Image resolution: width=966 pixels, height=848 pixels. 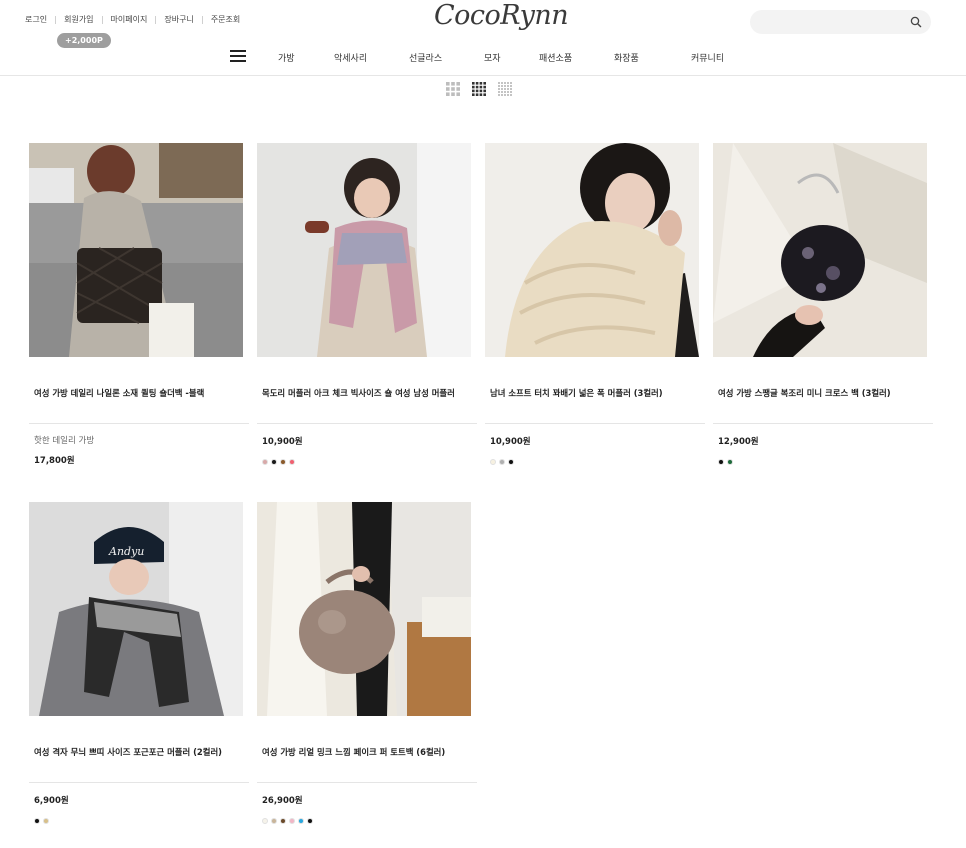 I want to click on product-price: 17,800원, so click(x=54, y=461).